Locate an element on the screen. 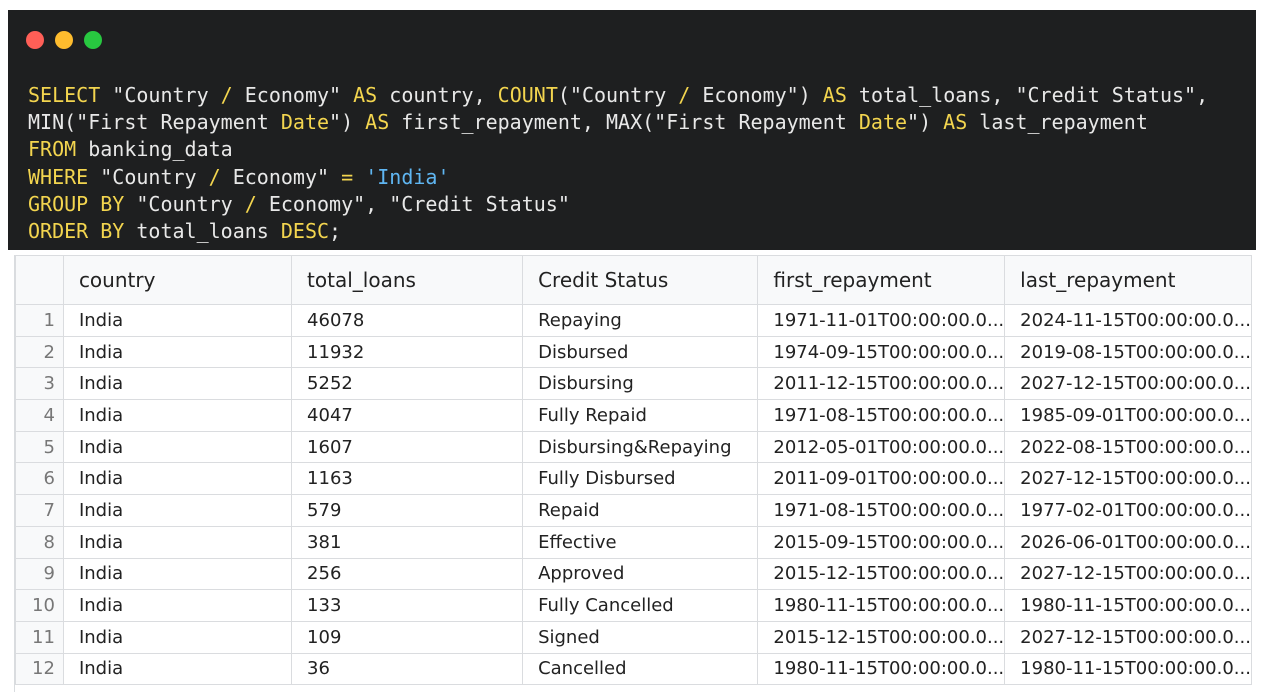 This screenshot has height=692, width=1266. sql-token: COUNT is located at coordinates (527, 95).